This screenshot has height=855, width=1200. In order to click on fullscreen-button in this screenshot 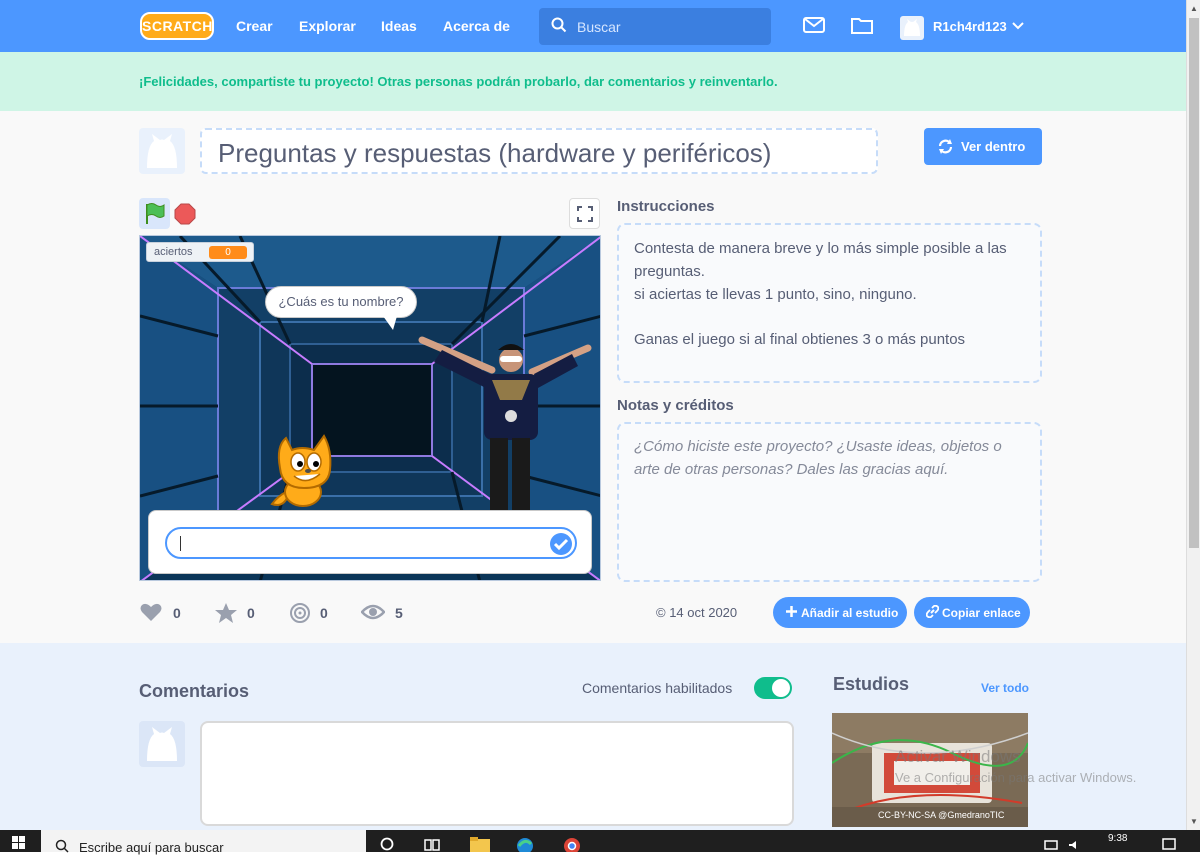, I will do `click(584, 213)`.